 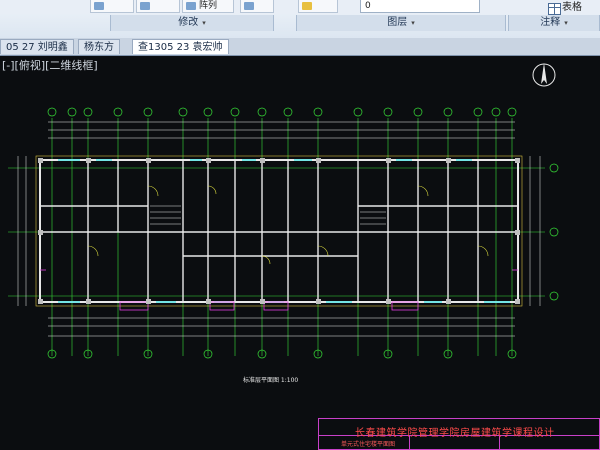 What do you see at coordinates (318, 6) in the screenshot?
I see `layer-state-button` at bounding box center [318, 6].